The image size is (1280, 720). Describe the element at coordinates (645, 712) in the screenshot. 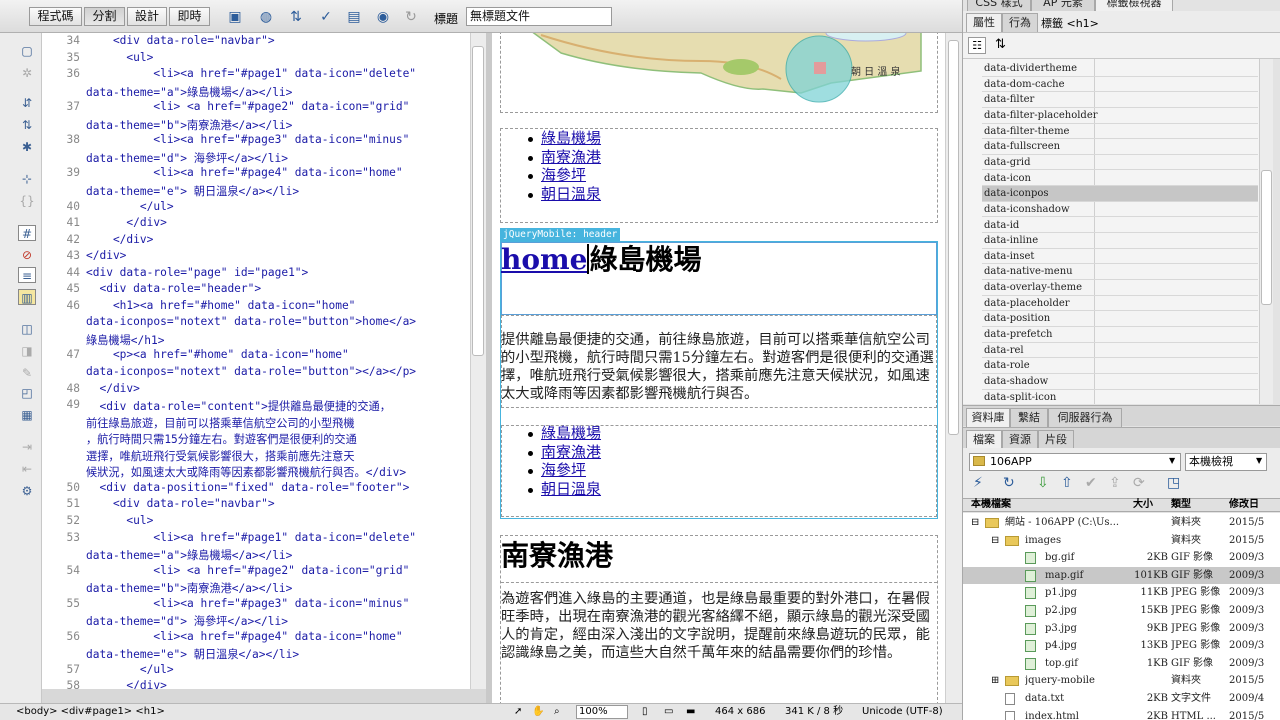

I see `mobile-size-icon: ▯` at that location.